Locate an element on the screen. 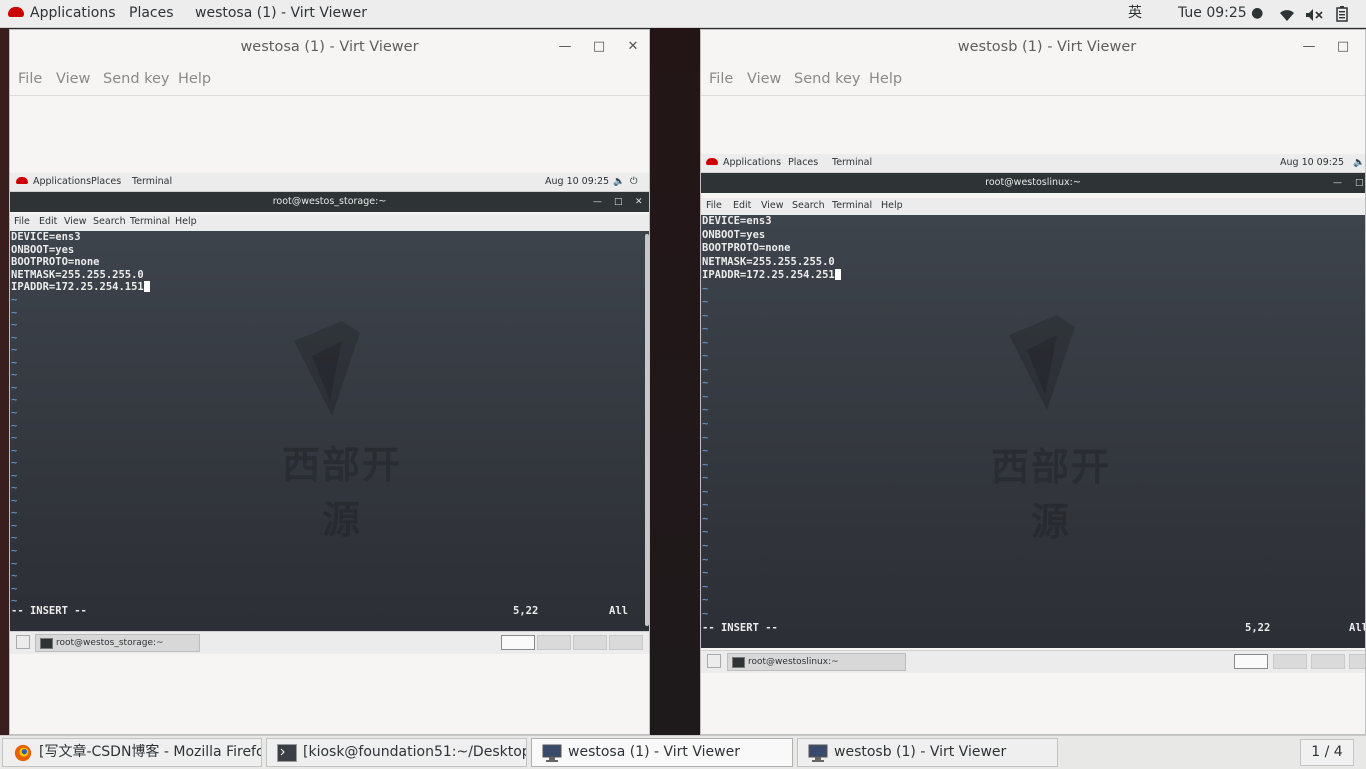 This screenshot has height=769, width=1366. applications-menu: Applications is located at coordinates (62, 13).